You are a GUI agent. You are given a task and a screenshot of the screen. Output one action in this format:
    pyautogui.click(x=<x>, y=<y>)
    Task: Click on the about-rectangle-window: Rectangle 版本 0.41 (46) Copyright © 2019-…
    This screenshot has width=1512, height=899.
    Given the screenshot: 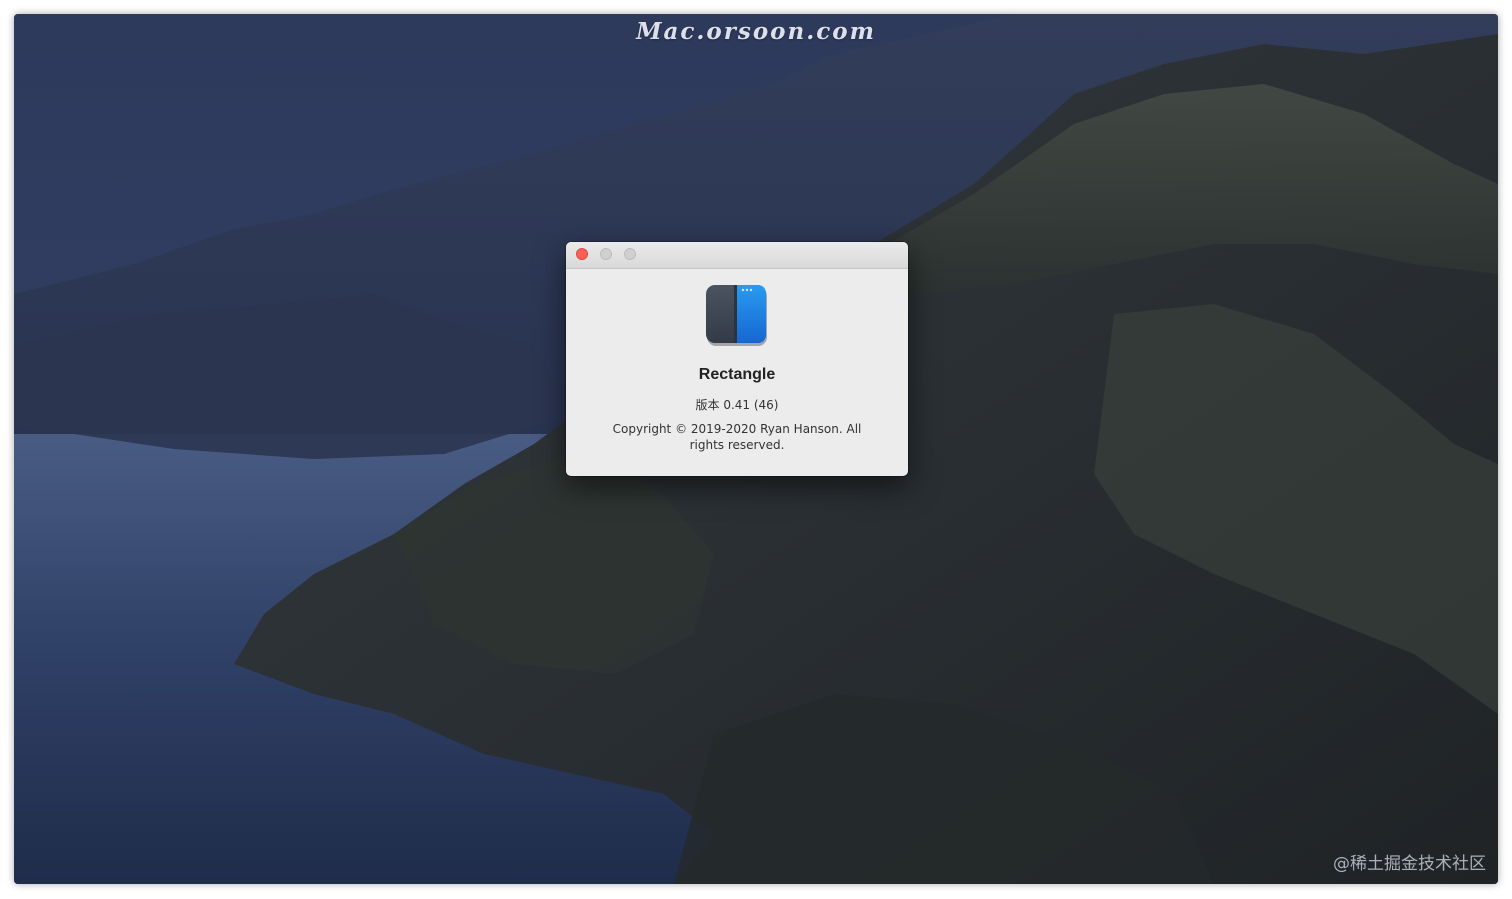 What is the action you would take?
    pyautogui.click(x=737, y=359)
    